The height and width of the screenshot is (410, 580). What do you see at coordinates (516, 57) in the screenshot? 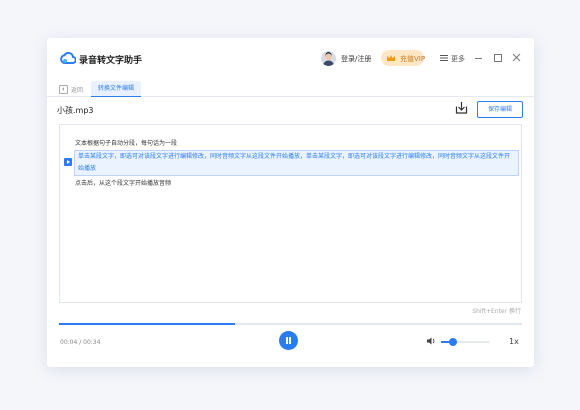
I see `close-icon` at bounding box center [516, 57].